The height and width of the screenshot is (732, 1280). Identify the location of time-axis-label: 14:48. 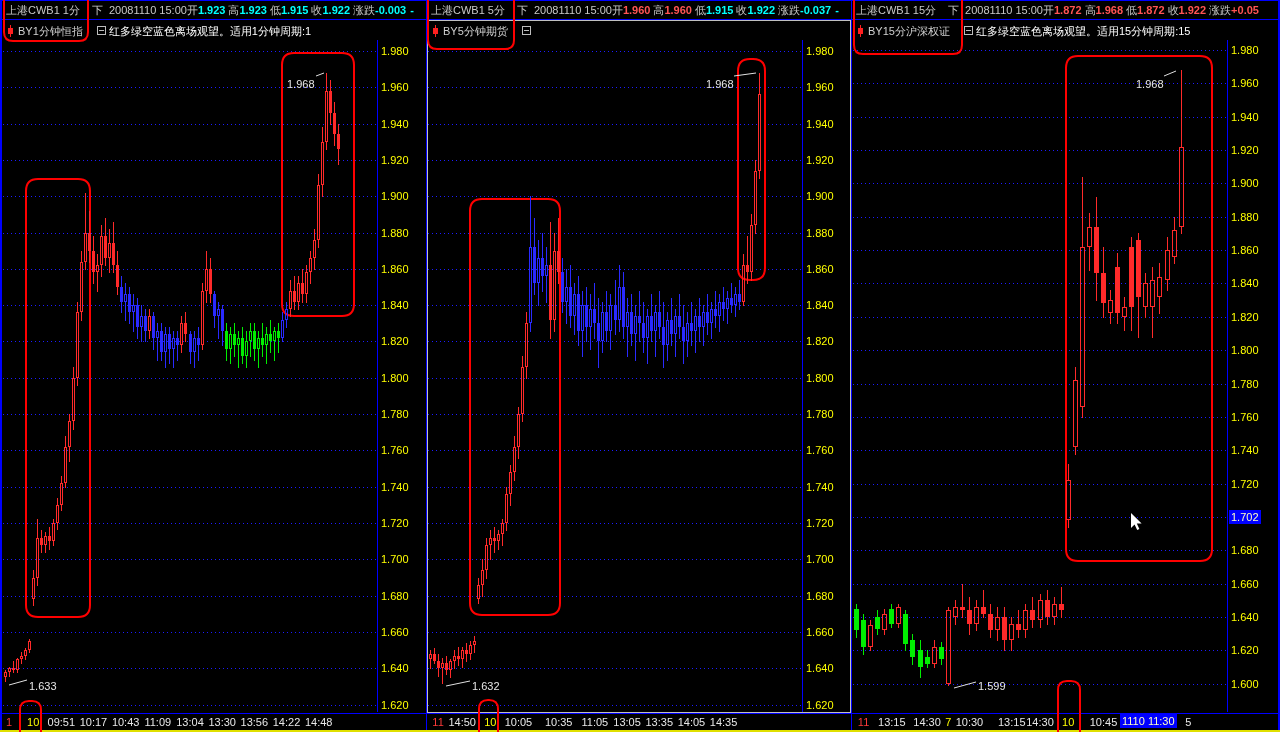
(318, 722).